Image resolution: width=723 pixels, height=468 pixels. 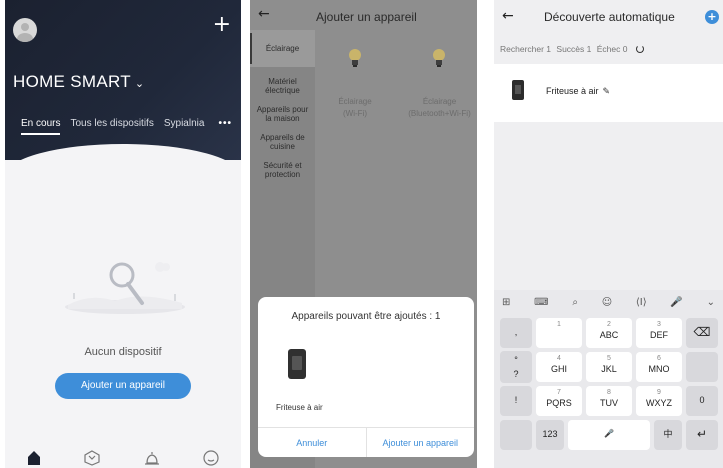 What do you see at coordinates (282, 81) in the screenshot?
I see `sidebar-item-electrical: Matériel électrique` at bounding box center [282, 81].